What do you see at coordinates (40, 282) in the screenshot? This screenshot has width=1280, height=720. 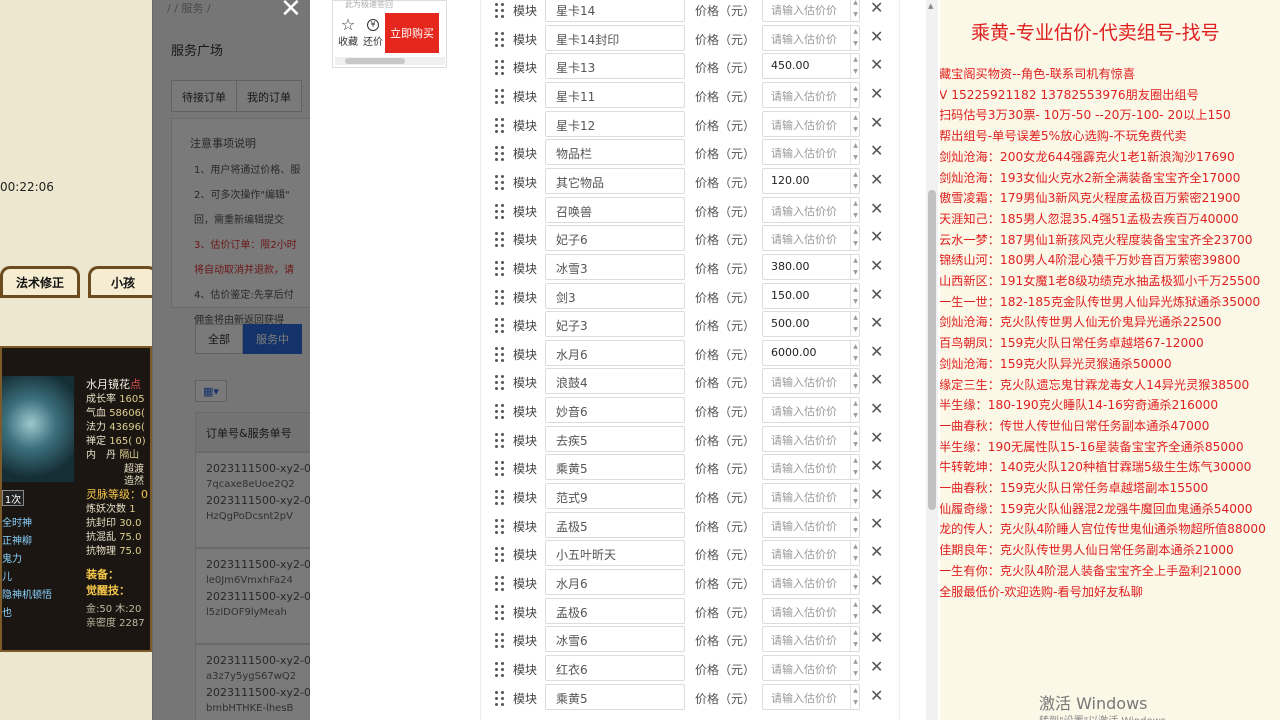 I see `tab-spell-correction: 法术修正` at bounding box center [40, 282].